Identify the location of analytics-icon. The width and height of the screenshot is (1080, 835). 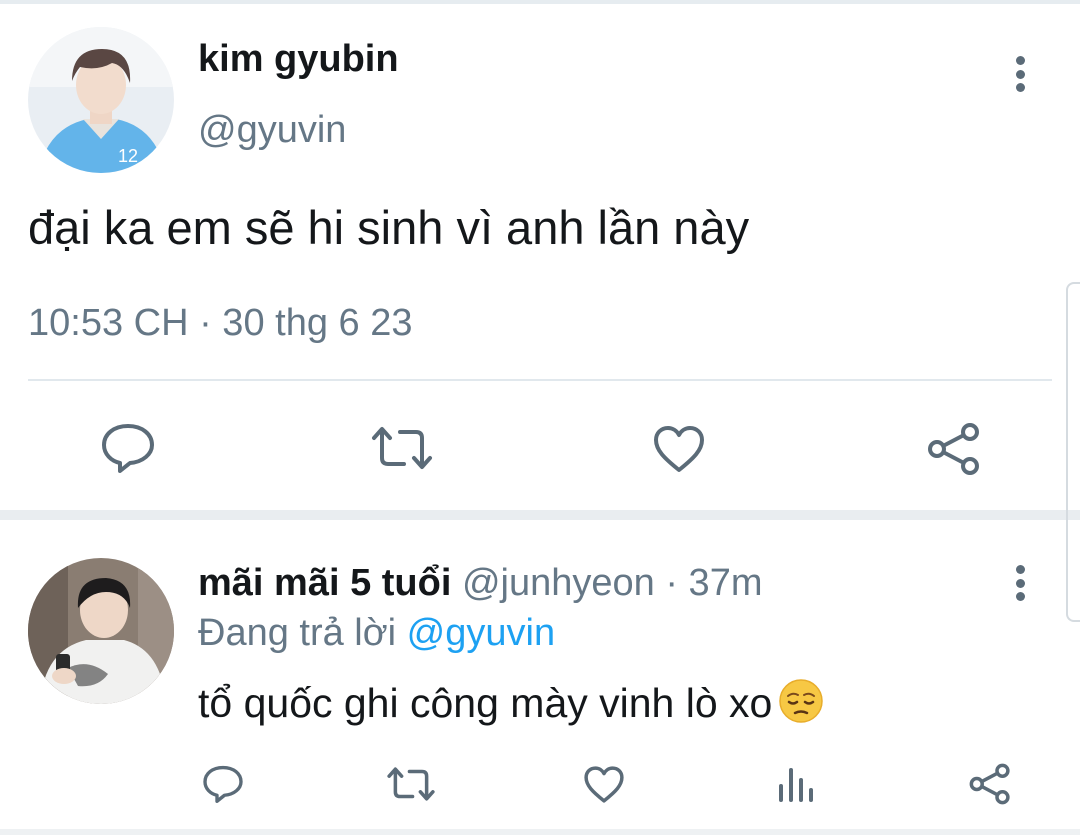
(796, 784).